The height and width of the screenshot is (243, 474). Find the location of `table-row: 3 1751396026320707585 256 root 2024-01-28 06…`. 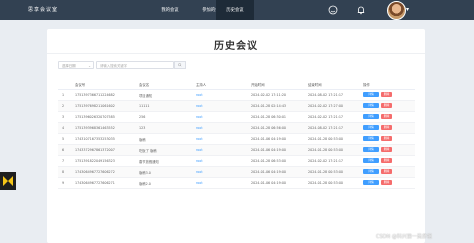

table-row: 3 1751396026320707585 256 root 2024-01-28 06… is located at coordinates (236, 117).